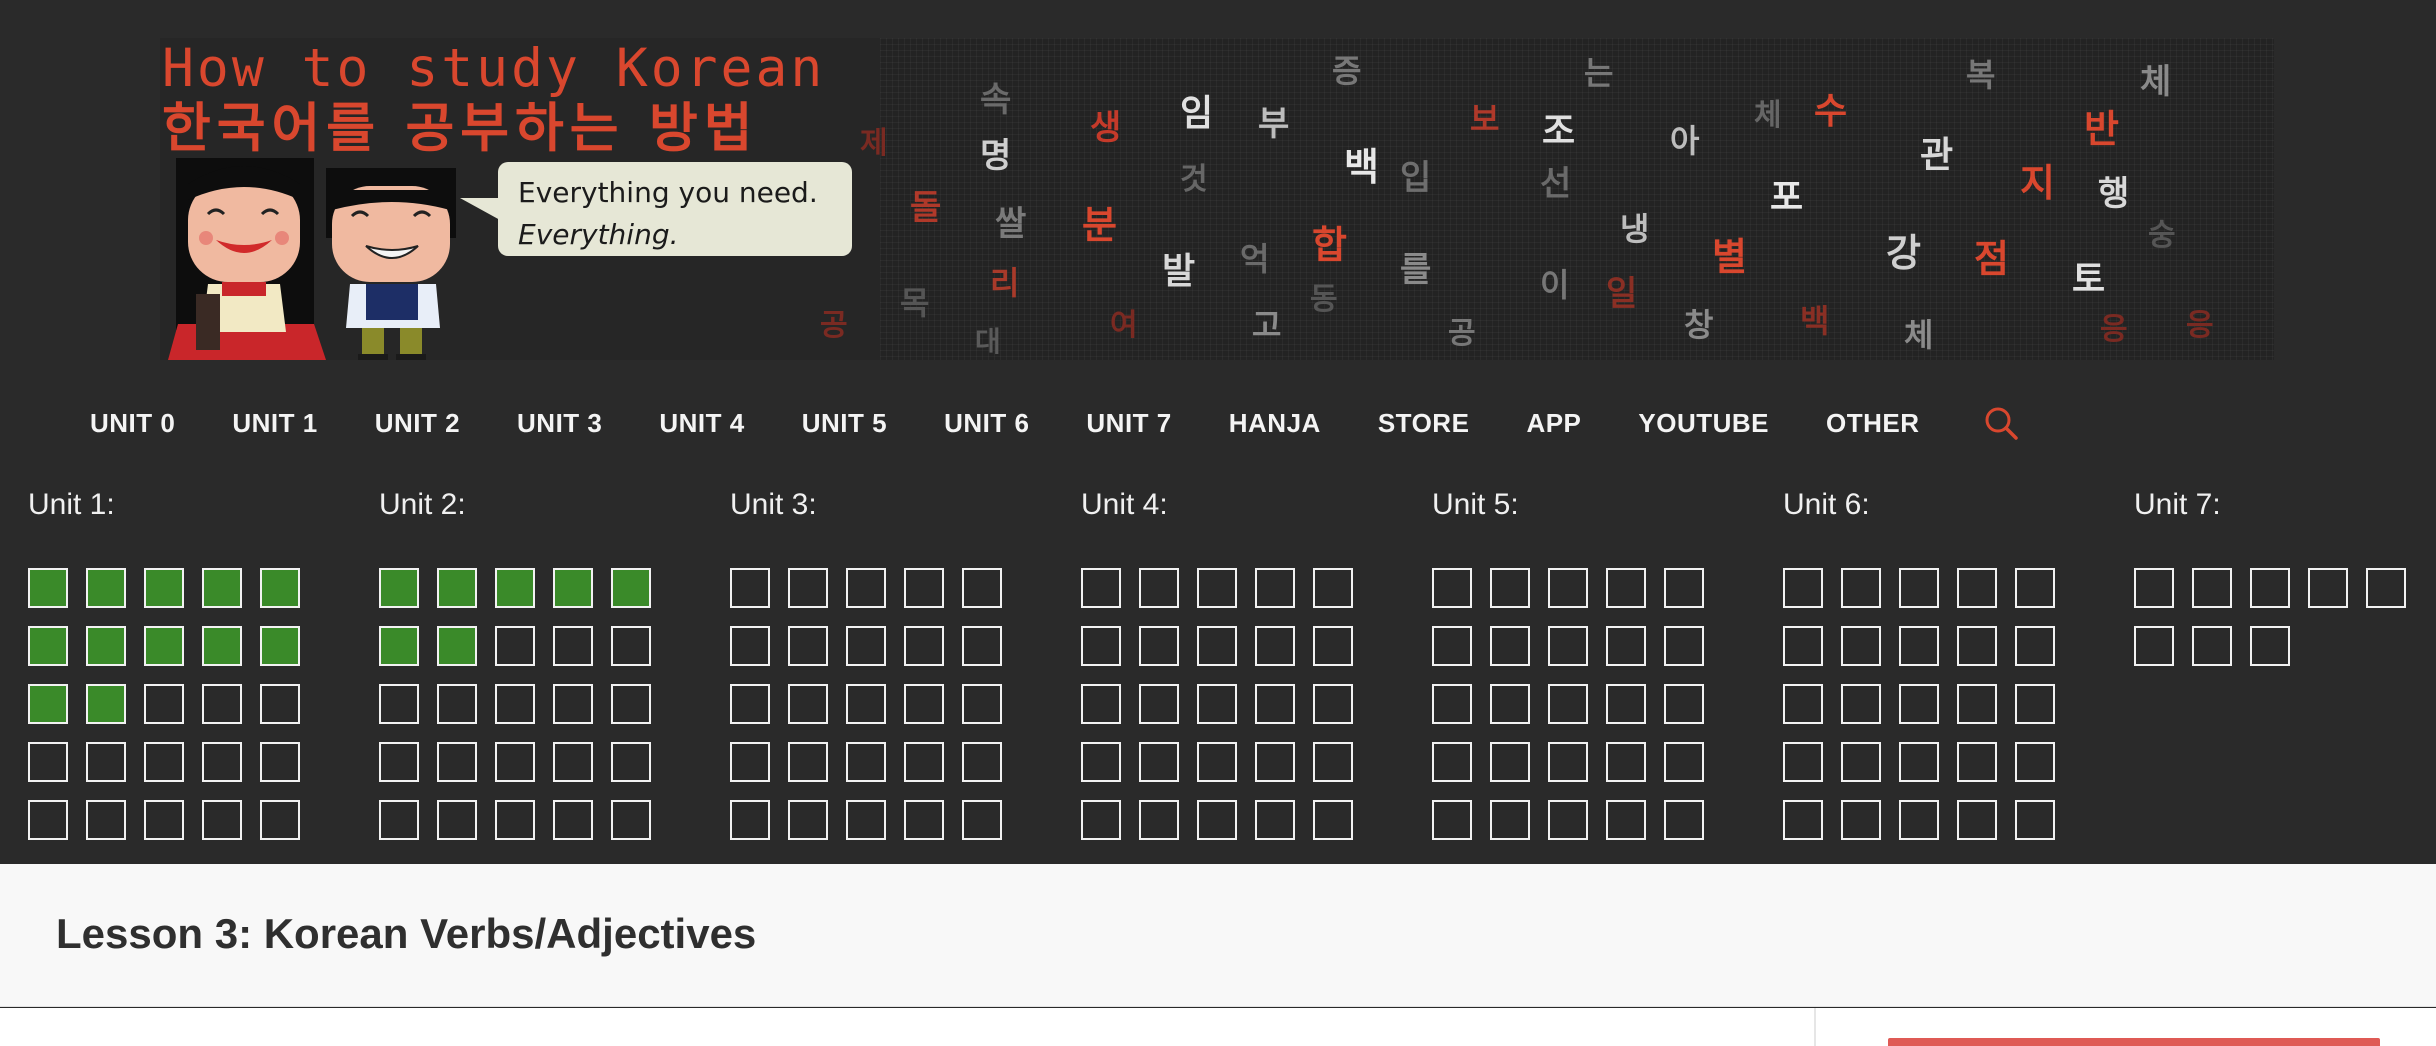 This screenshot has height=1046, width=2436. Describe the element at coordinates (132, 423) in the screenshot. I see `nav-unit-0: UNIT 0` at that location.